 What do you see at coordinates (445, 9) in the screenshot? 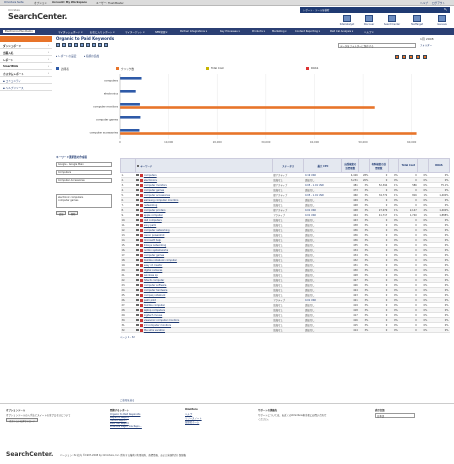
I see `search-icon: 🔍︎` at bounding box center [445, 9].